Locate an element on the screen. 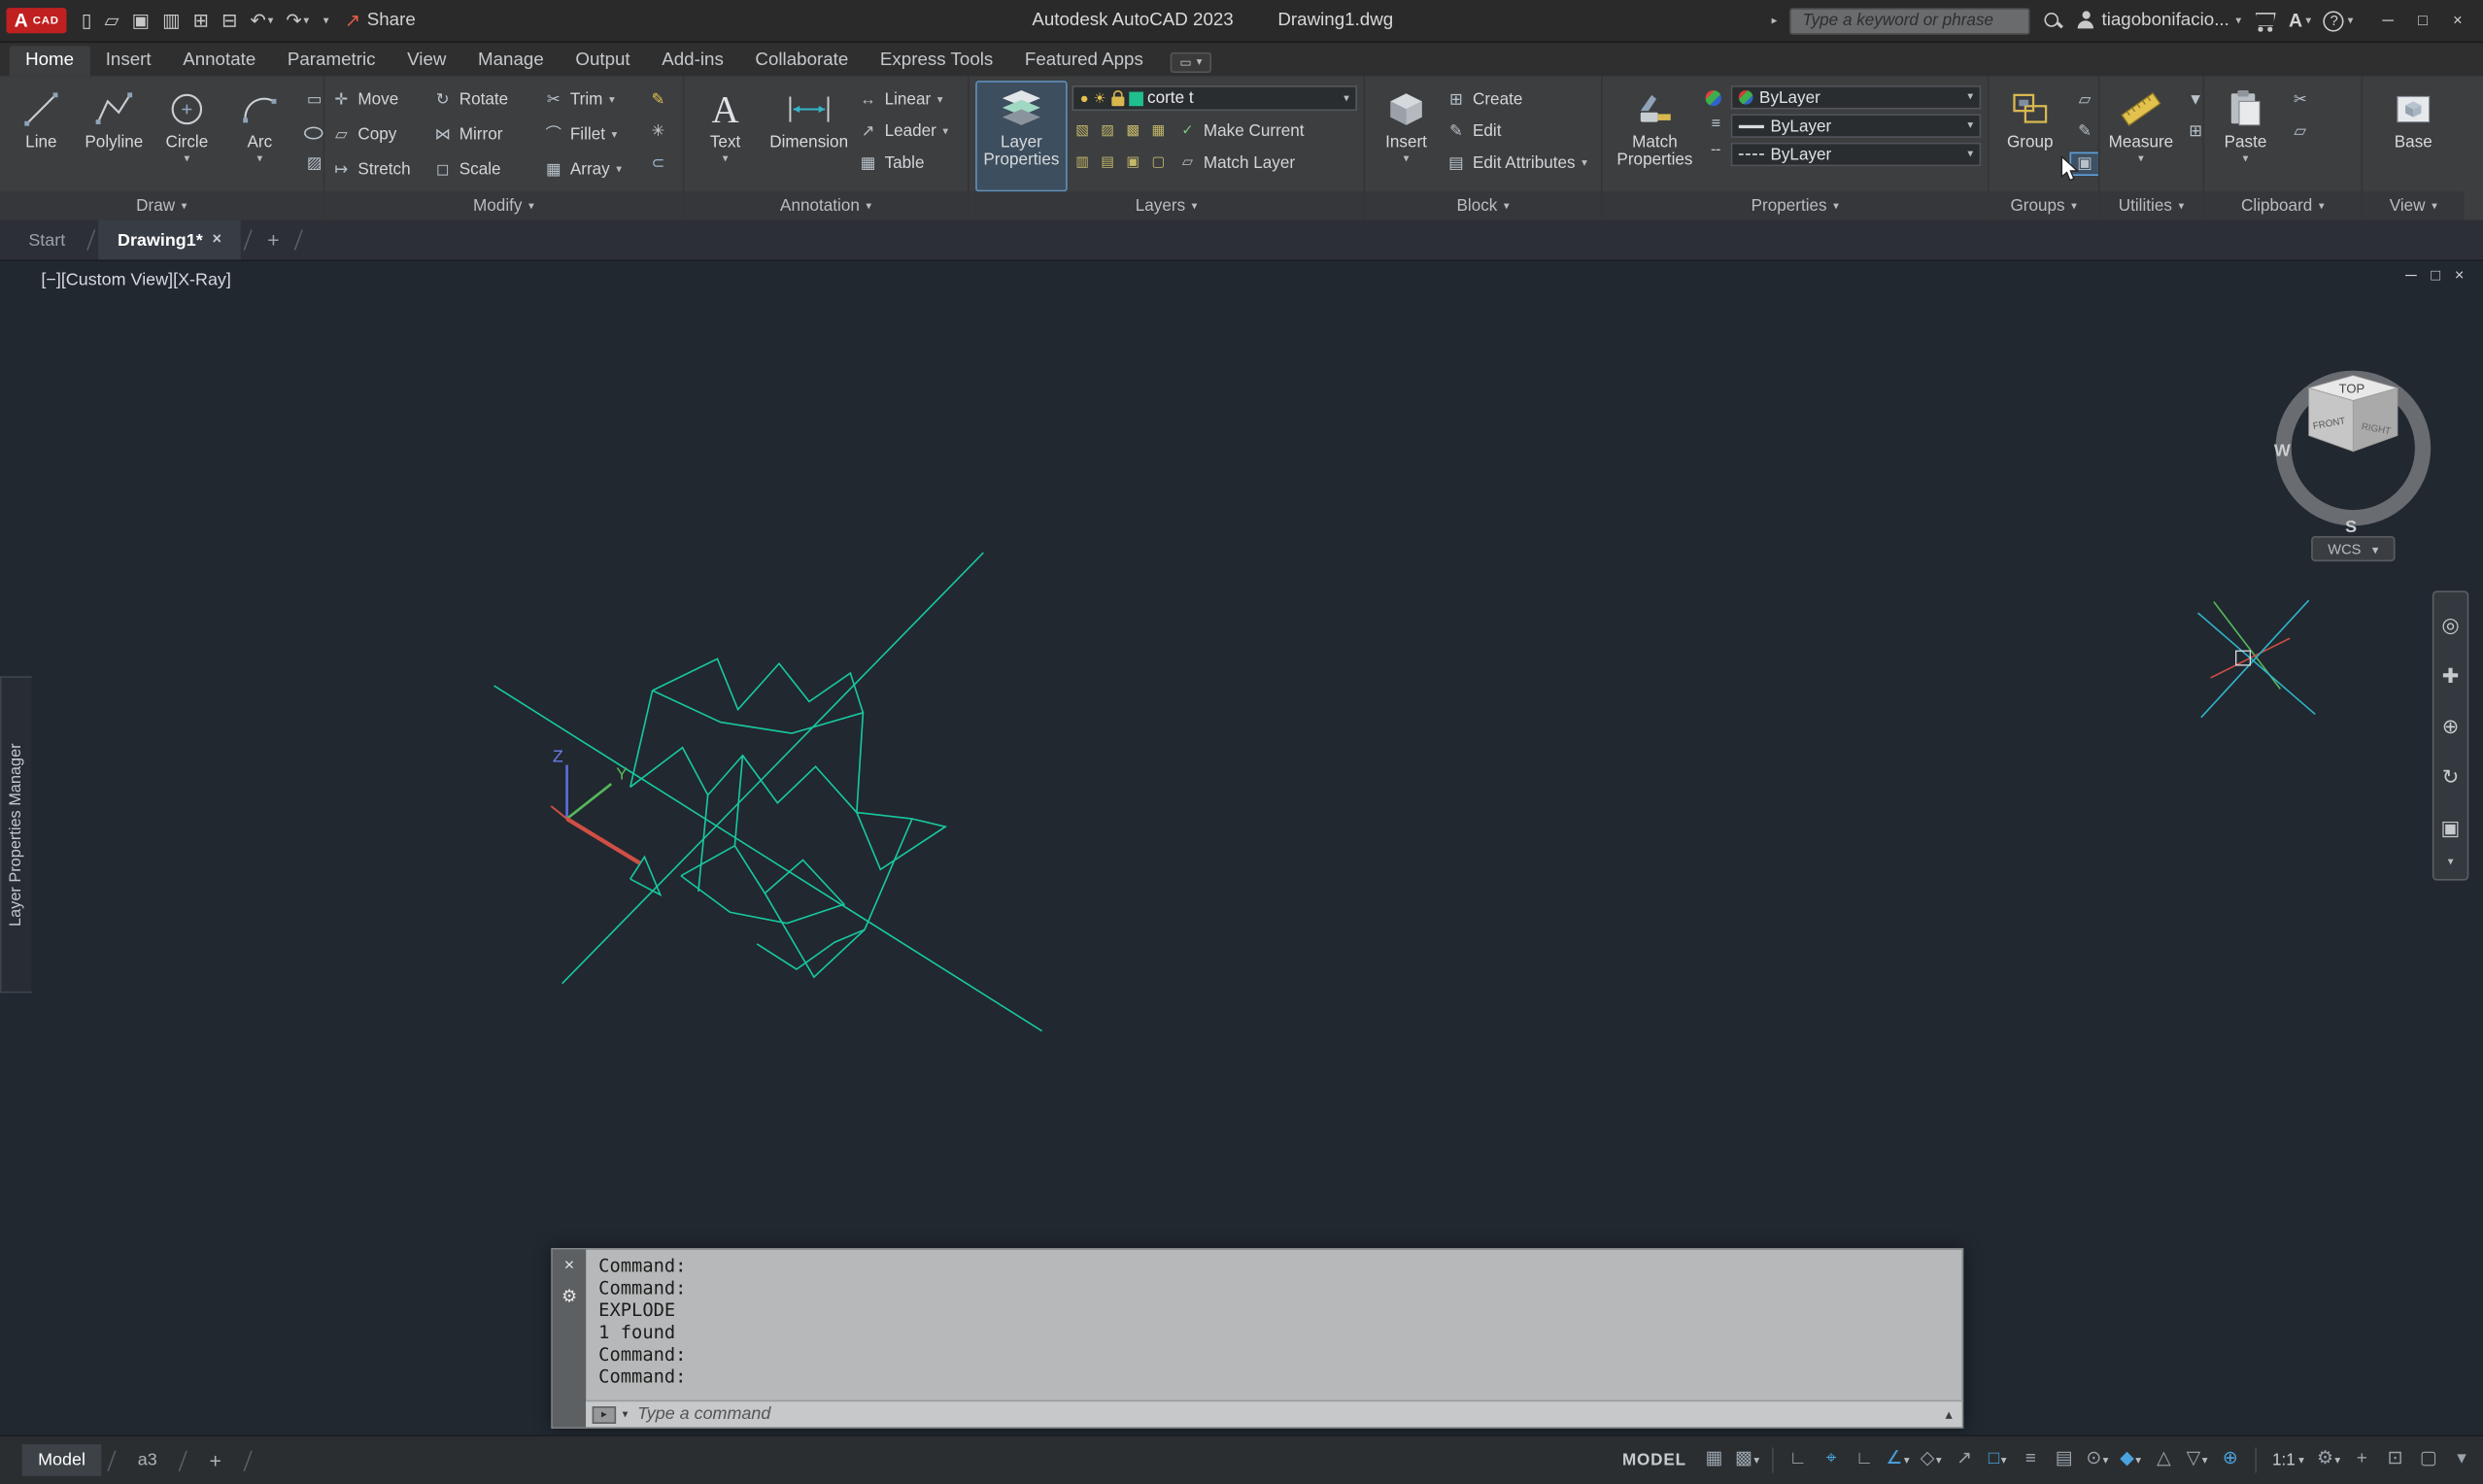 Image resolution: width=2483 pixels, height=1484 pixels. annotation-linear-button: ↔ Linear ▾ is located at coordinates (903, 100).